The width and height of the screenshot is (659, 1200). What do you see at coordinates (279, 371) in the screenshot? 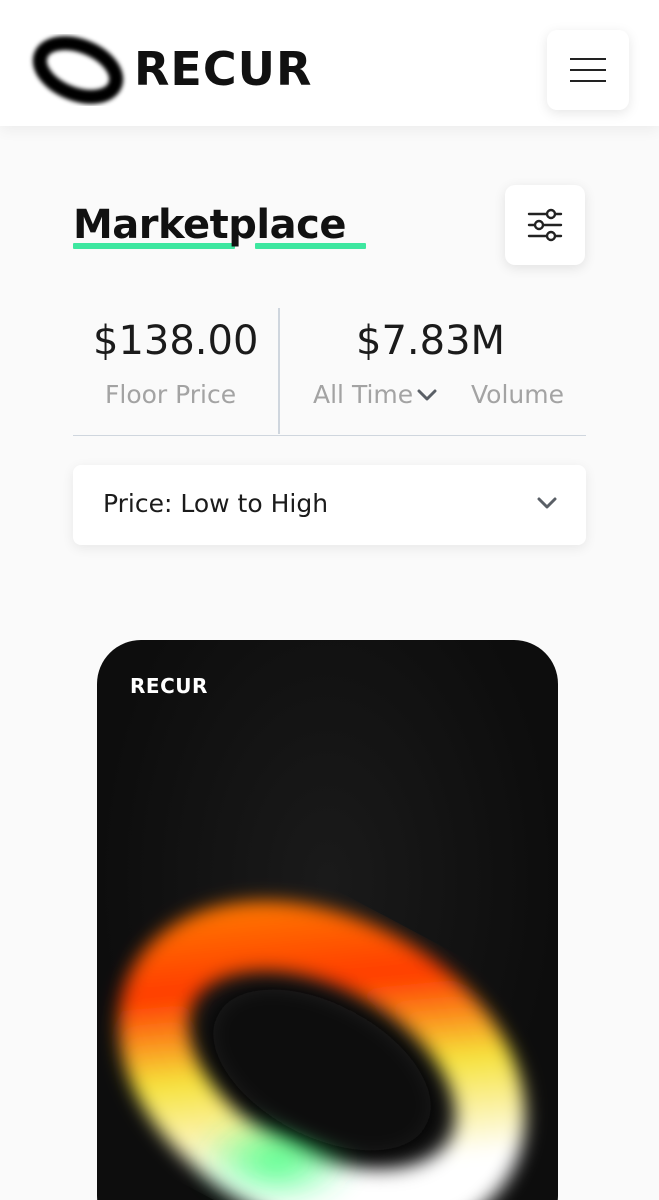
I see `stats-divider` at bounding box center [279, 371].